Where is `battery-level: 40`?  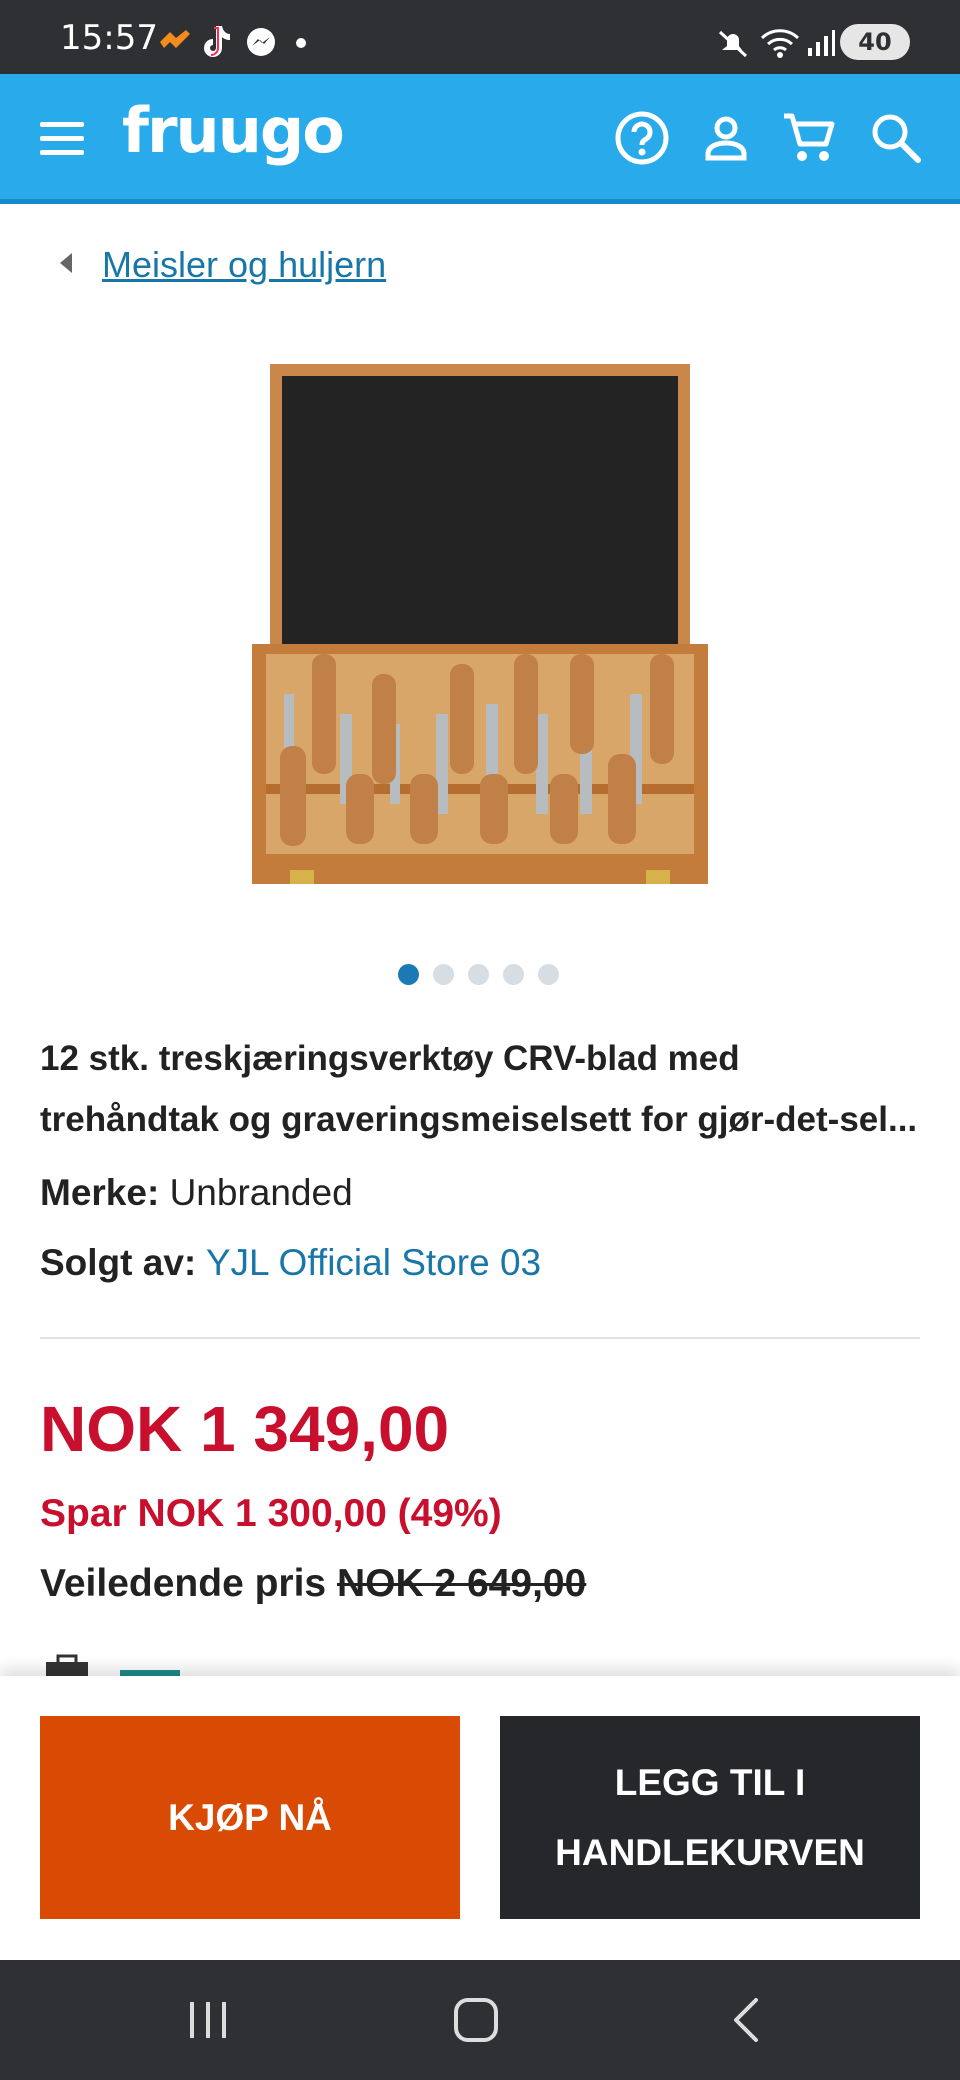 battery-level: 40 is located at coordinates (875, 42).